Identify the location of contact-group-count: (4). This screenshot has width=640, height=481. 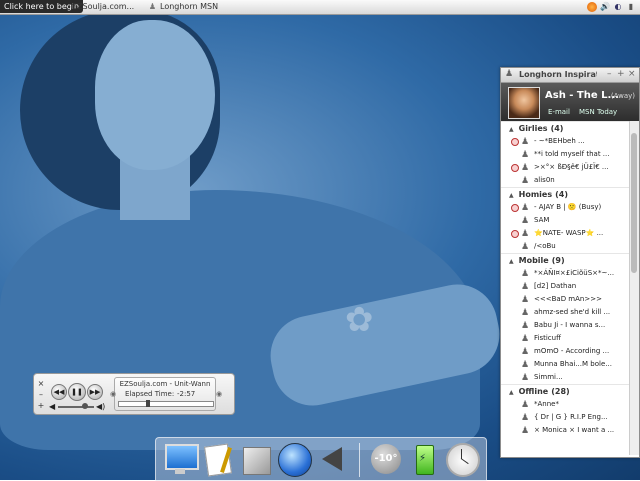
(557, 128).